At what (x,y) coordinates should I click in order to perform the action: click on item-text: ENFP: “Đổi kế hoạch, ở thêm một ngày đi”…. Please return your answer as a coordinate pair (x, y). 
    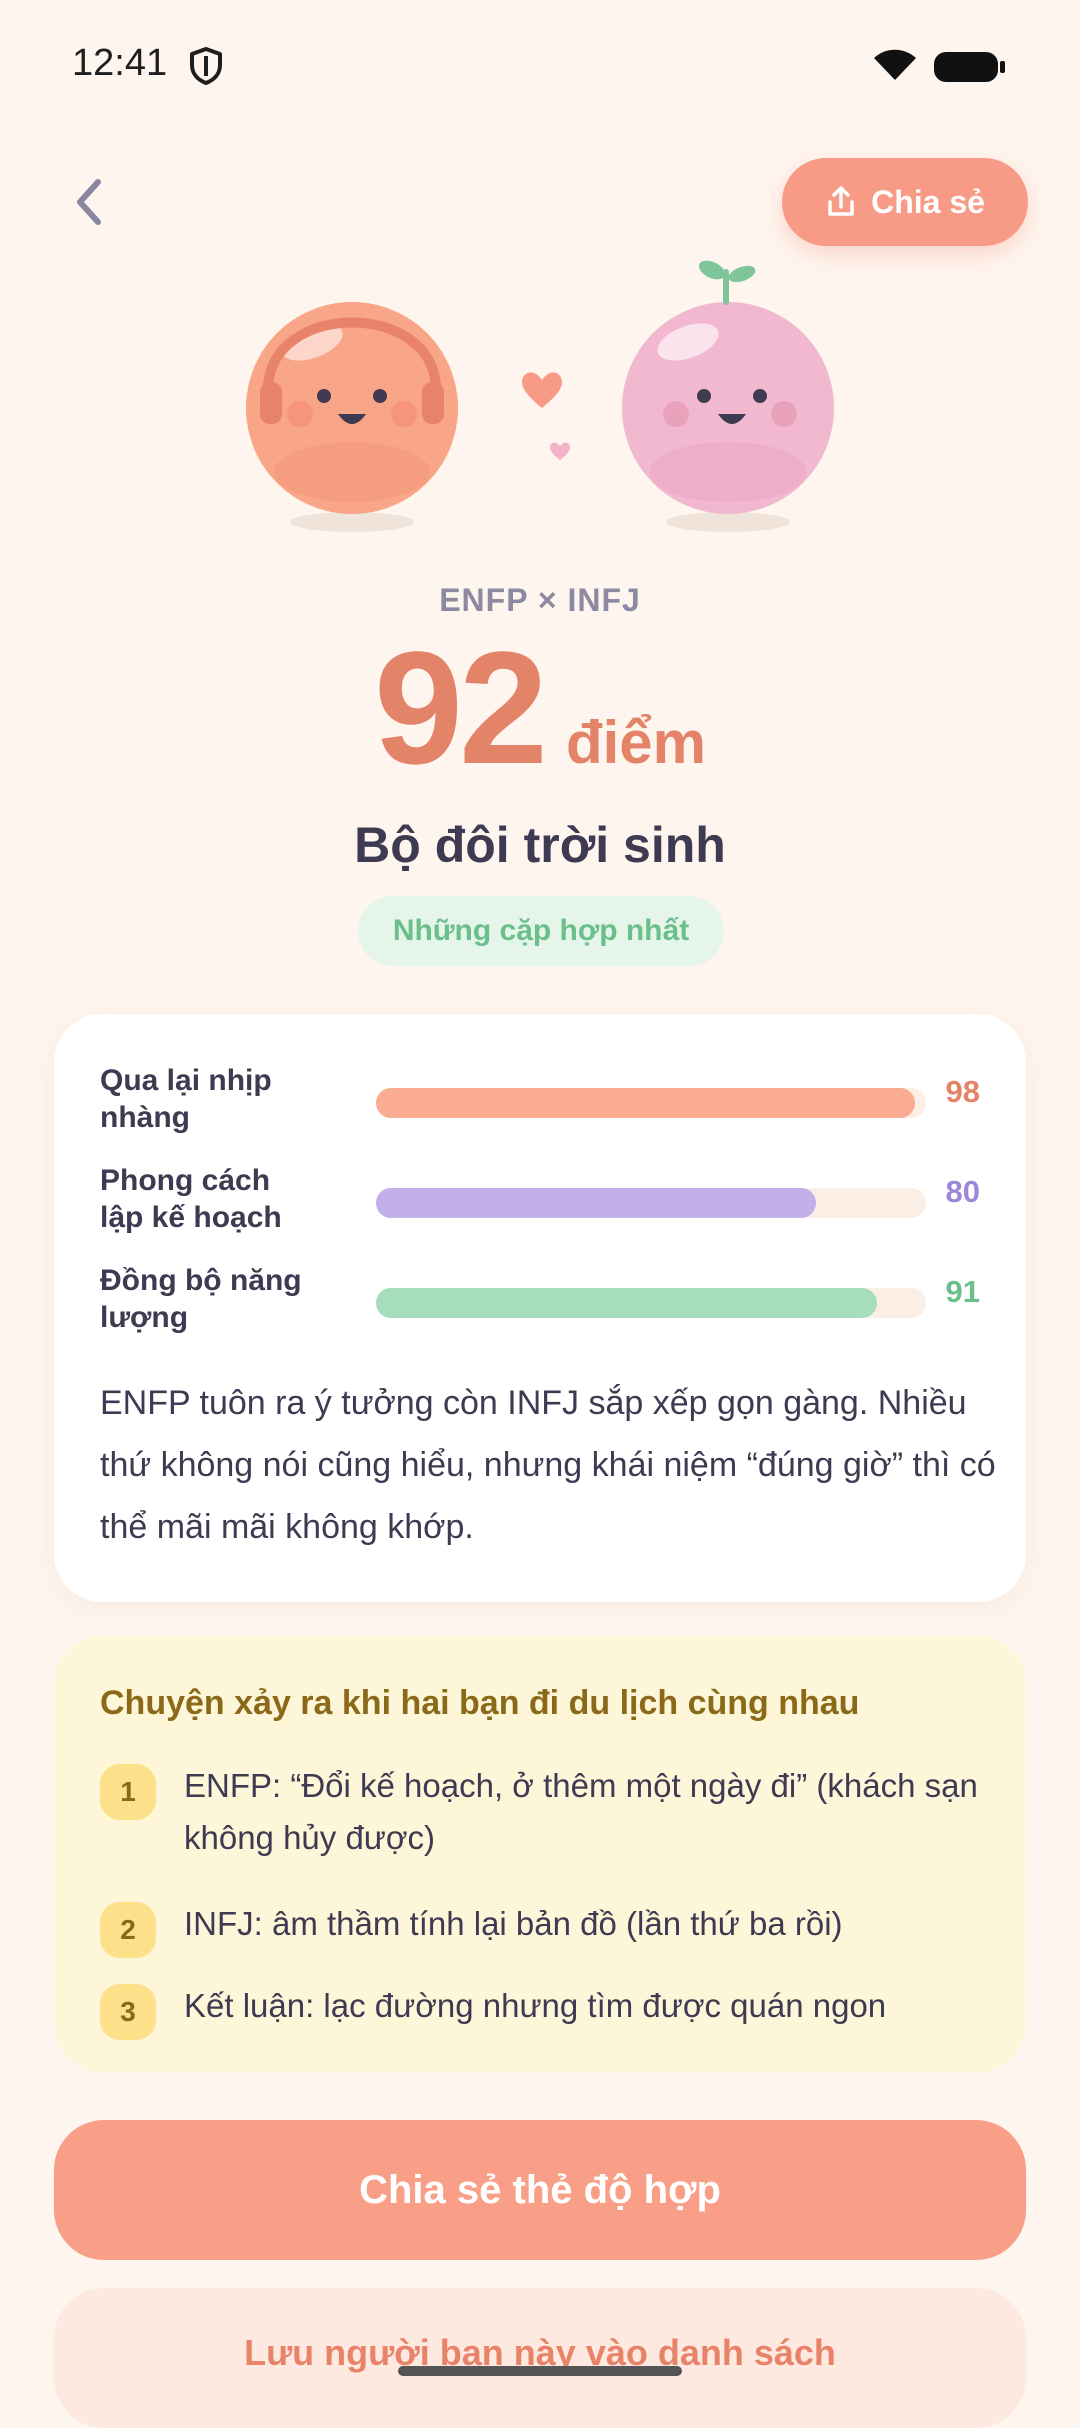
    Looking at the image, I should click on (581, 1811).